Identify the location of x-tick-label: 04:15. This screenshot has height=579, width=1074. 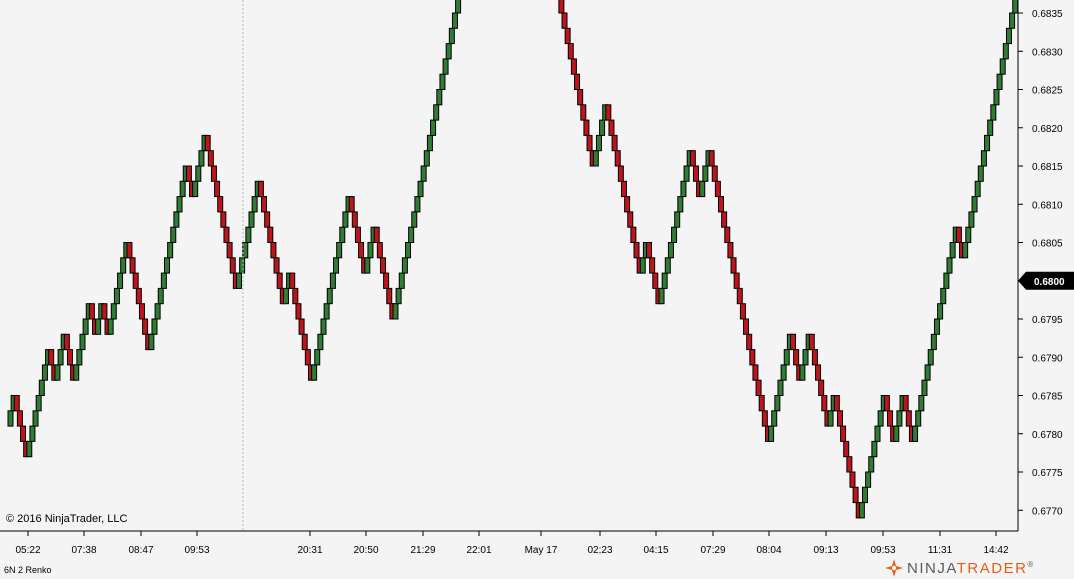
(655, 550).